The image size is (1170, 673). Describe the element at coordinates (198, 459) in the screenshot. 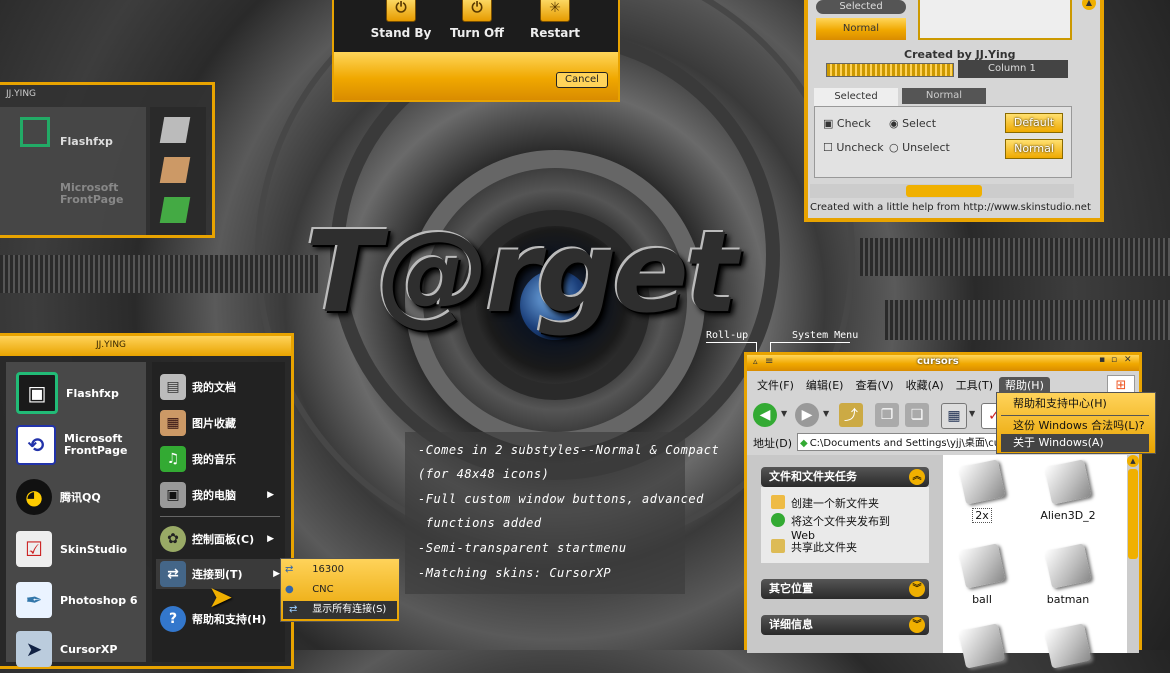

I see `start-item-music: ♫ 我的音乐` at that location.